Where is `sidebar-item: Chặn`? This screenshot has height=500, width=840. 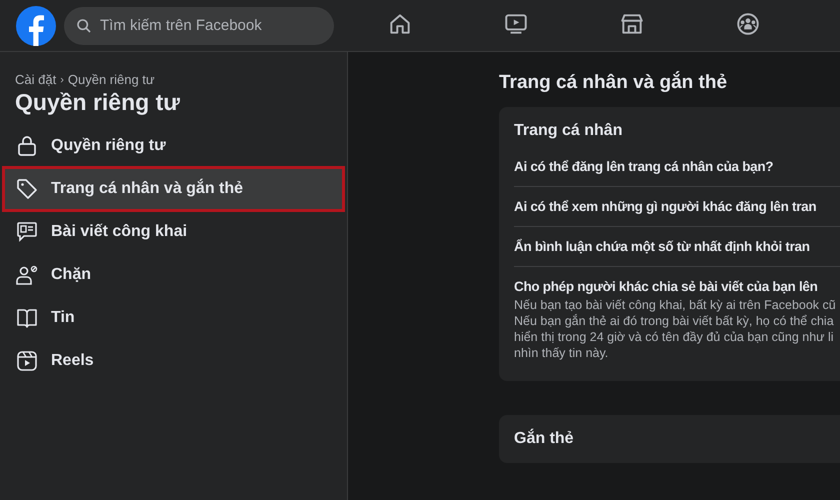 sidebar-item: Chặn is located at coordinates (173, 275).